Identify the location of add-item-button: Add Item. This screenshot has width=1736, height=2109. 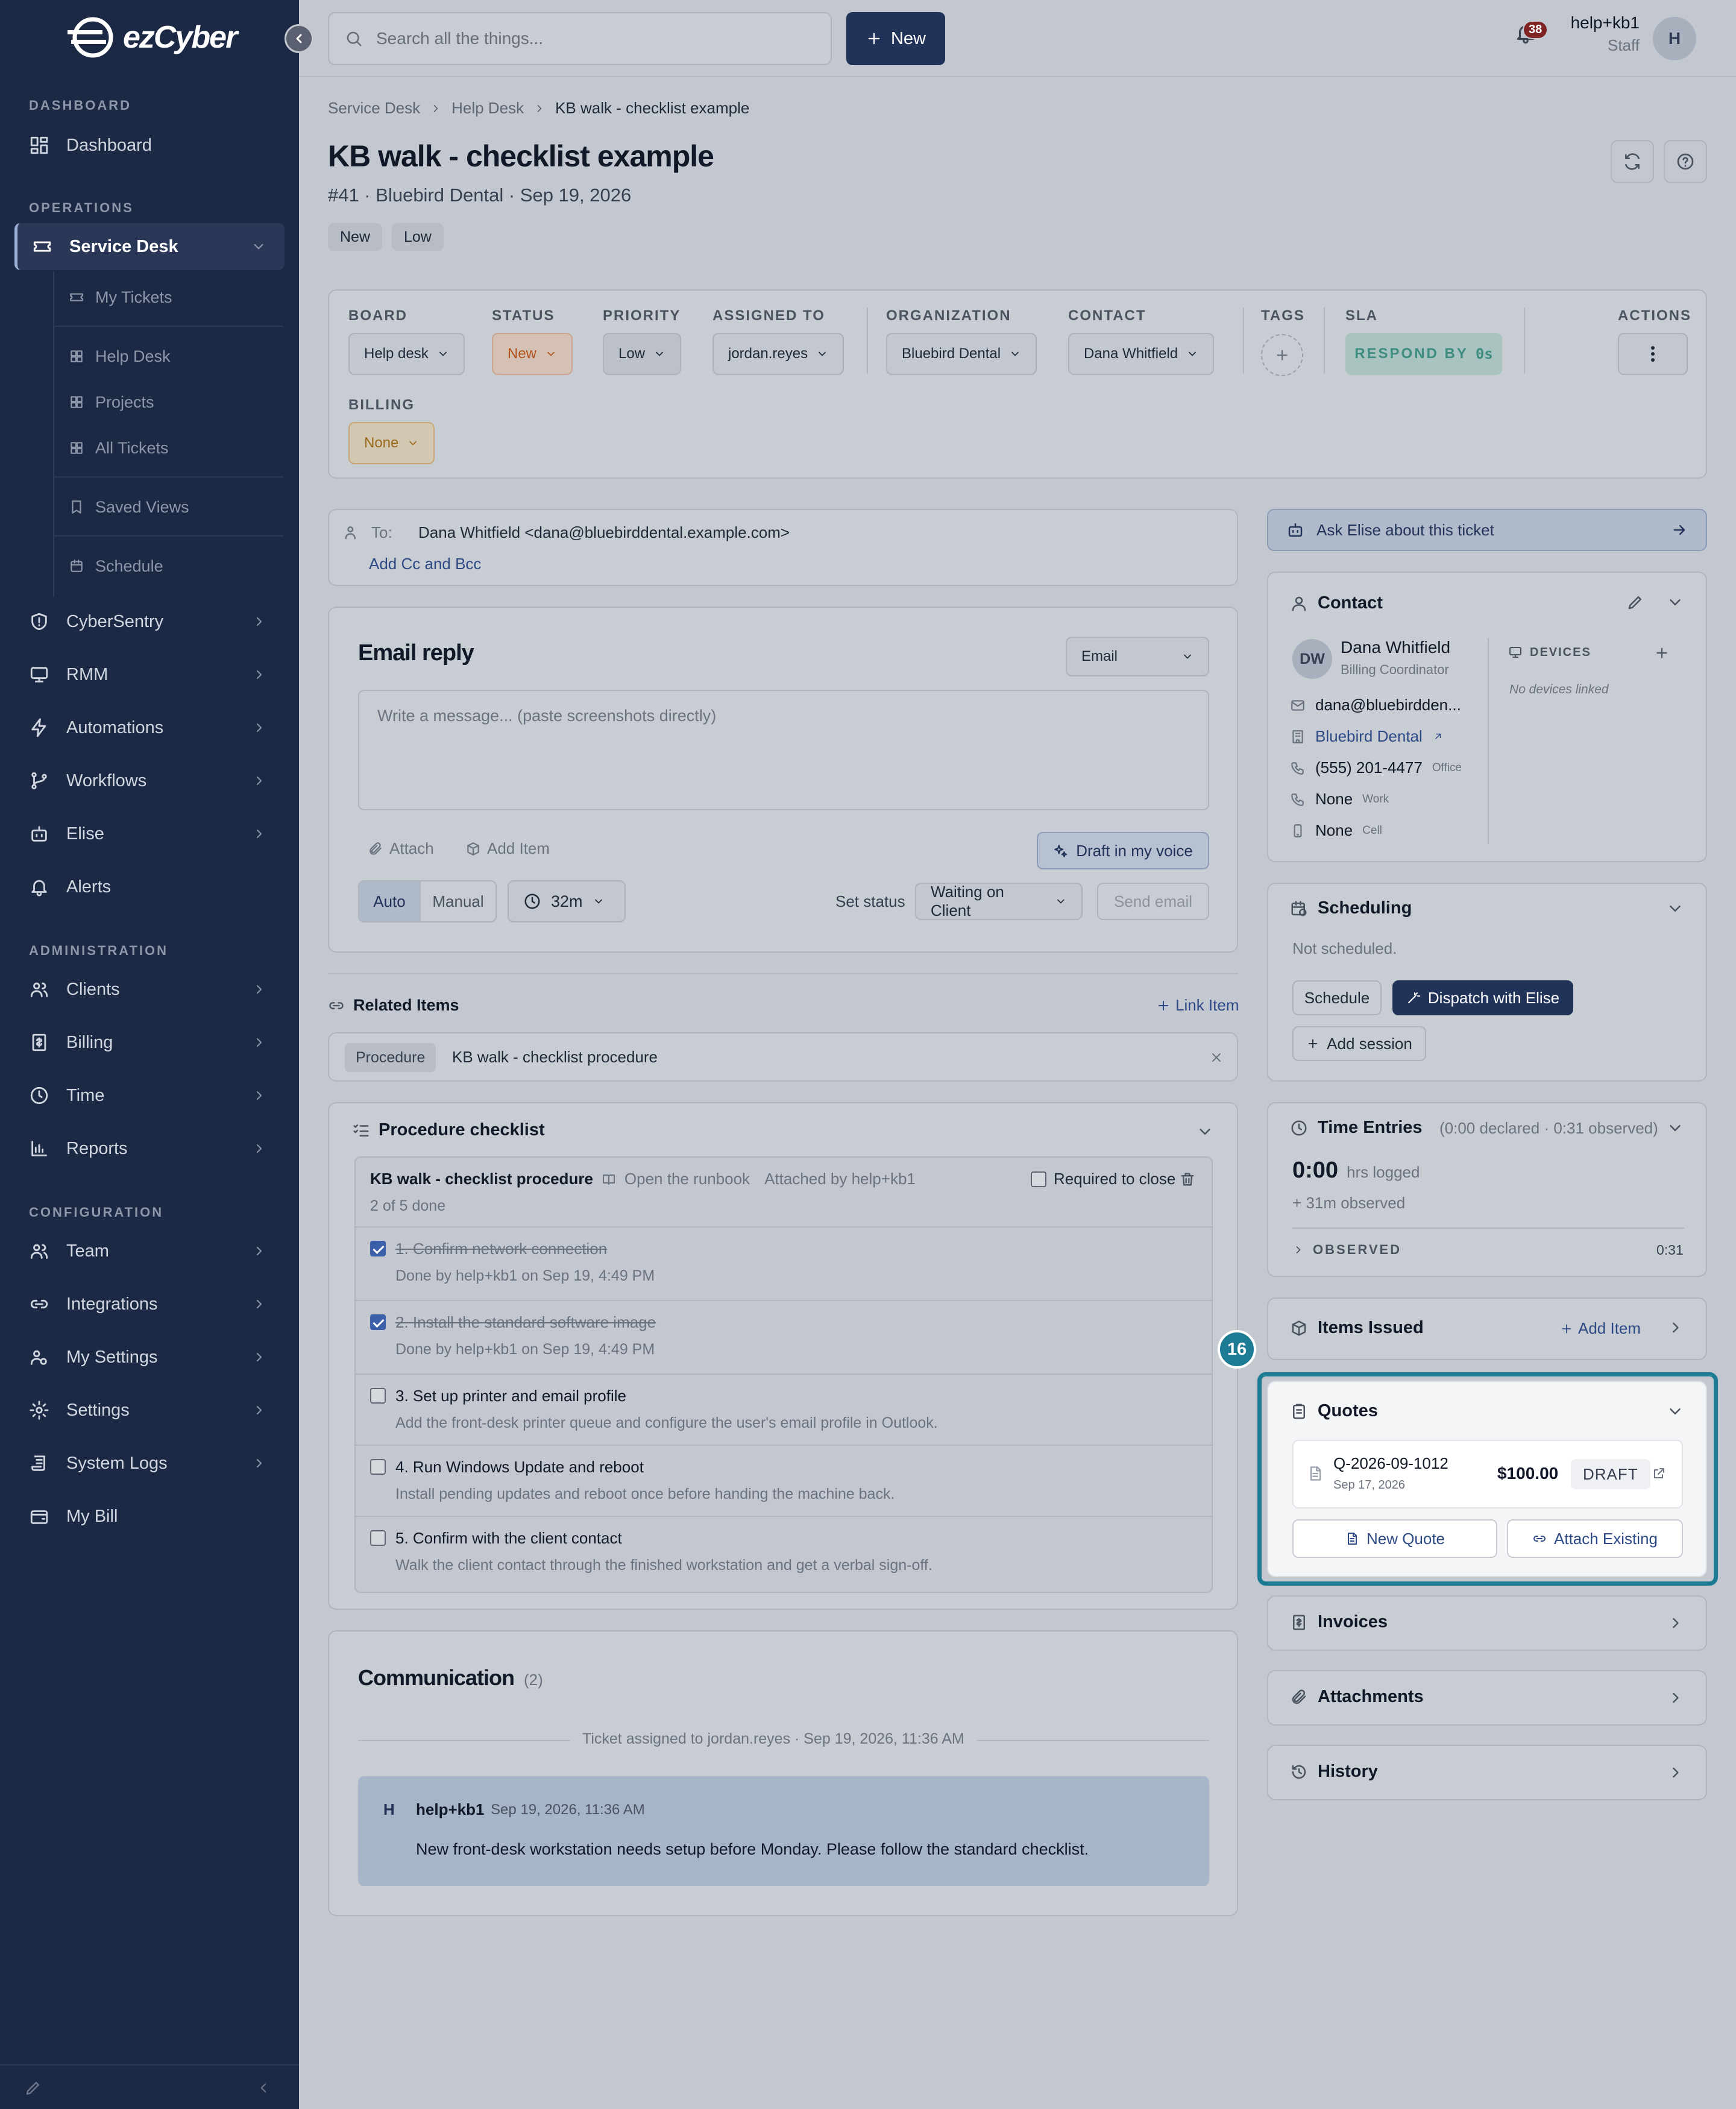
(507, 848).